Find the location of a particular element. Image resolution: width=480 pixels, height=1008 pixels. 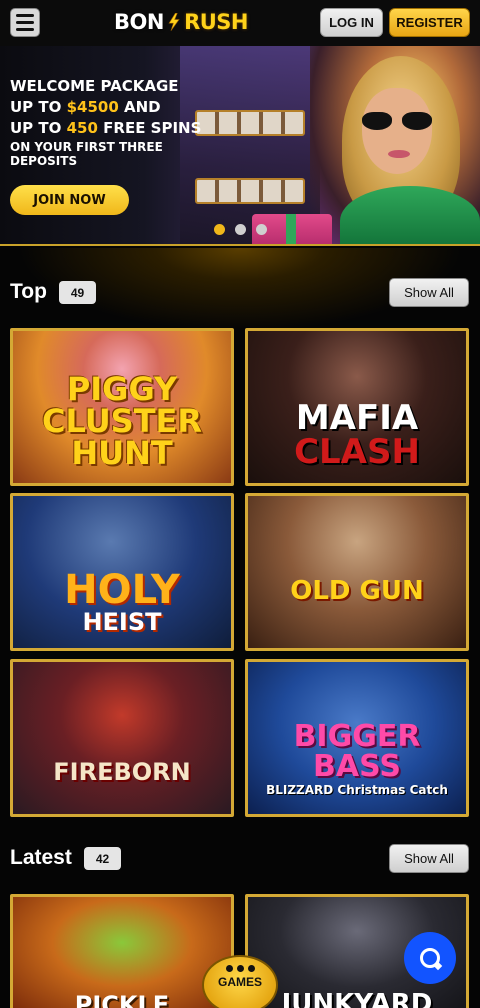

lightning-bolt-icon is located at coordinates (174, 22).